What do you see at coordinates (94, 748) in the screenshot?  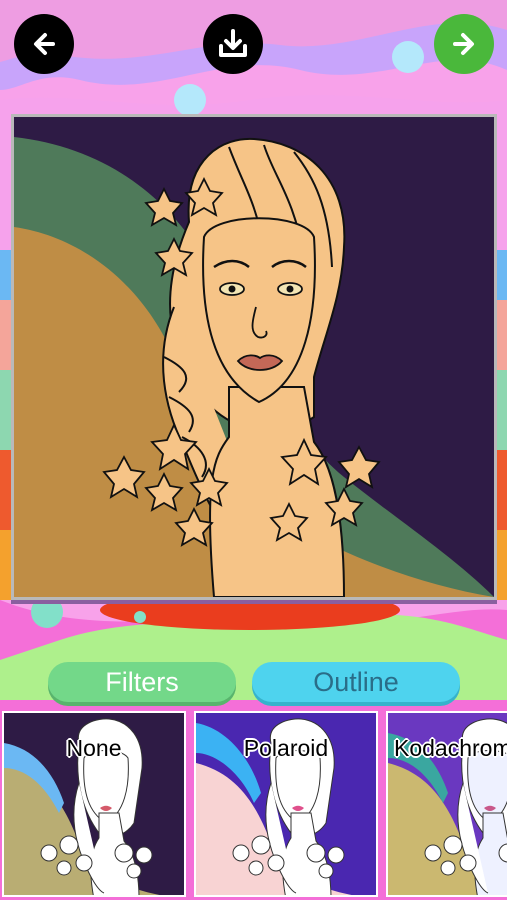 I see `filter-label-none: None` at bounding box center [94, 748].